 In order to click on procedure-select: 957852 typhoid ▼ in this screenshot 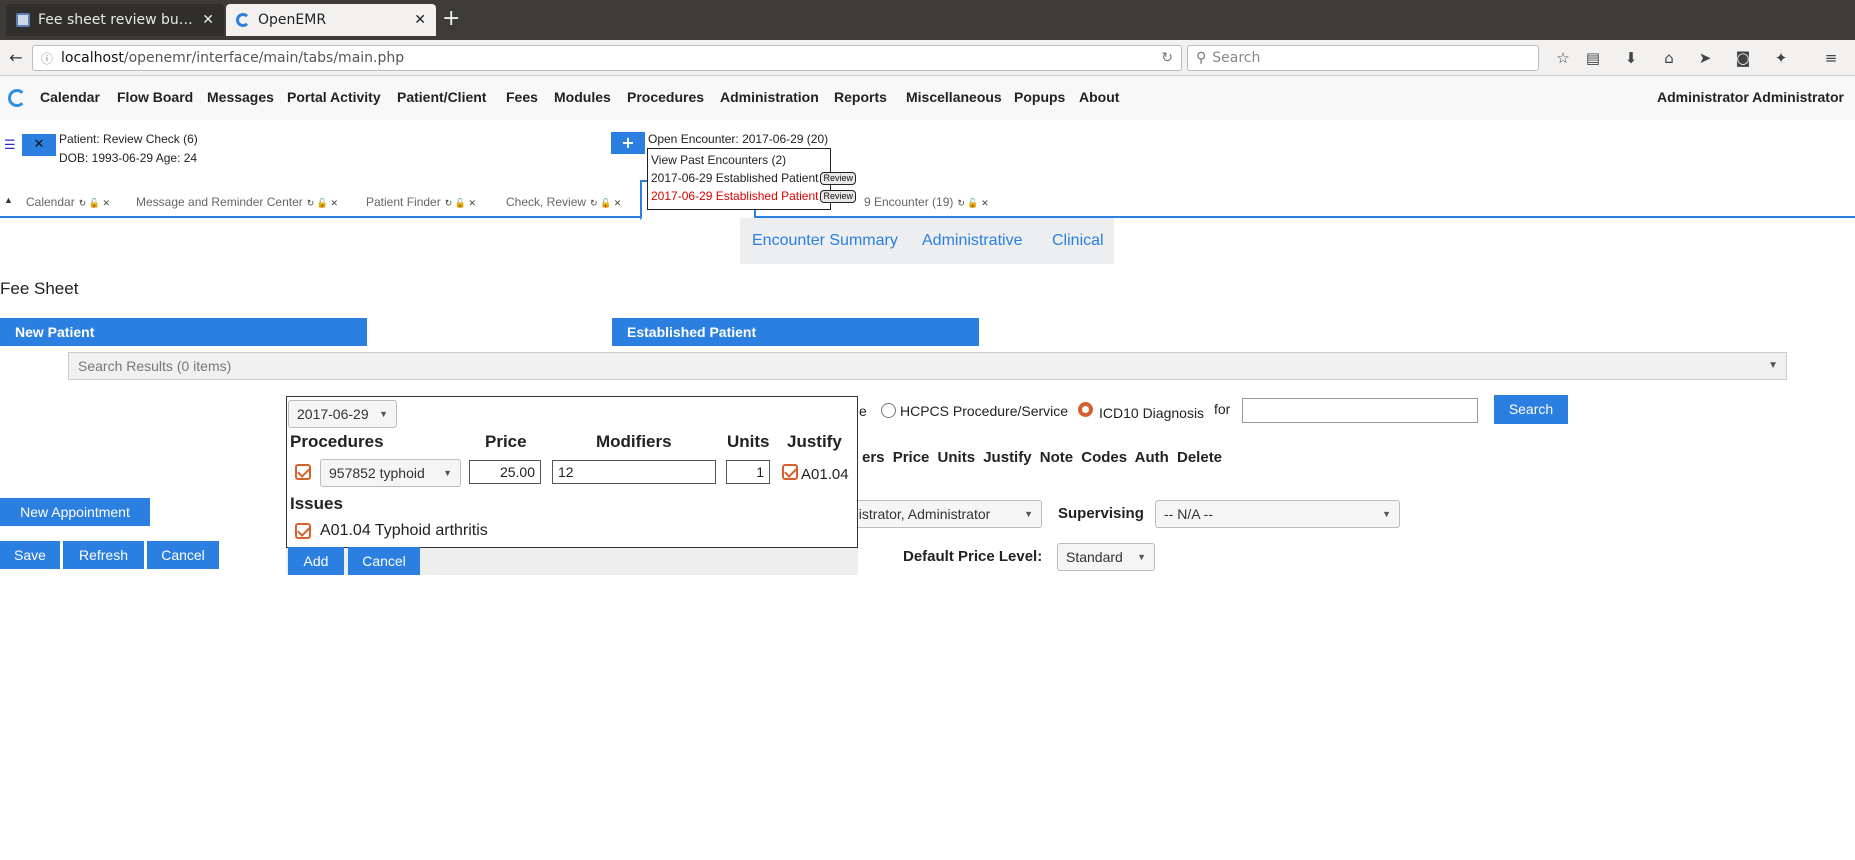, I will do `click(390, 473)`.